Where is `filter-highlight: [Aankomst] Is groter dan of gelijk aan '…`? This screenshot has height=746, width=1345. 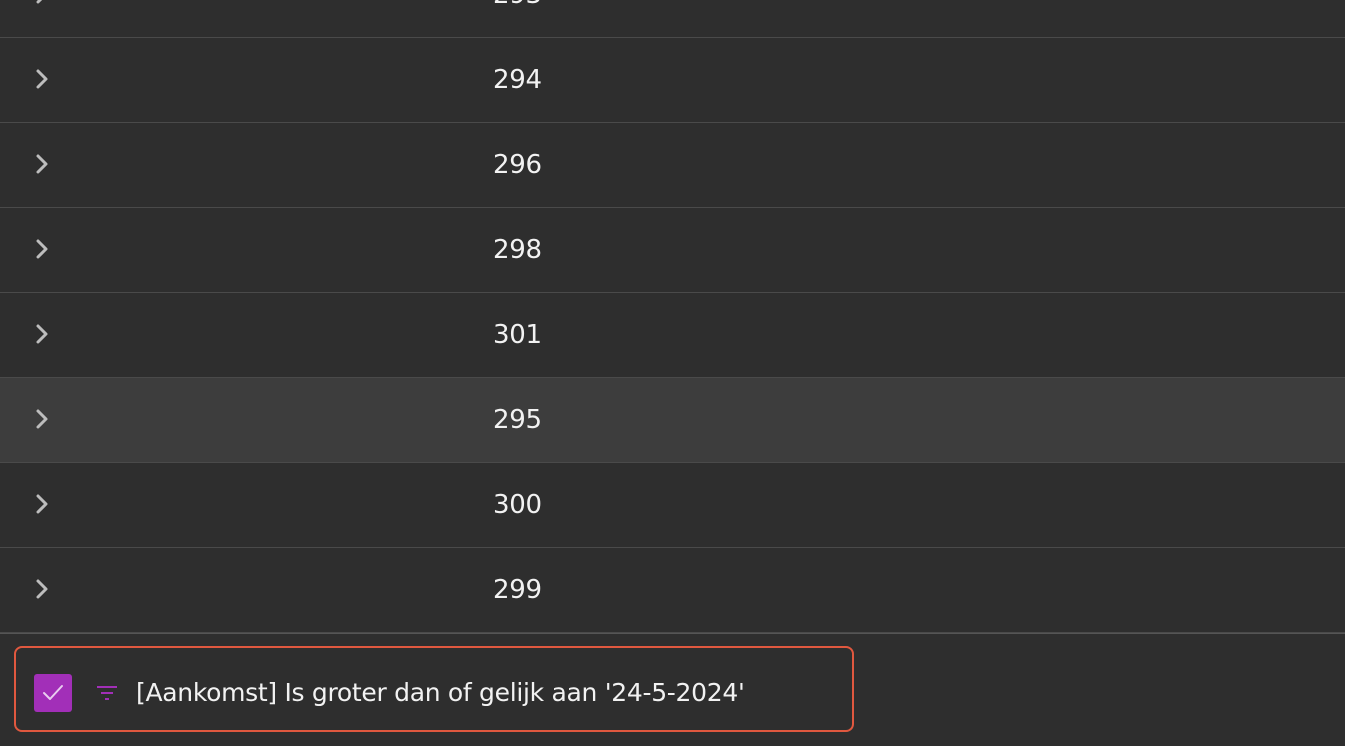 filter-highlight: [Aankomst] Is groter dan of gelijk aan '… is located at coordinates (434, 689).